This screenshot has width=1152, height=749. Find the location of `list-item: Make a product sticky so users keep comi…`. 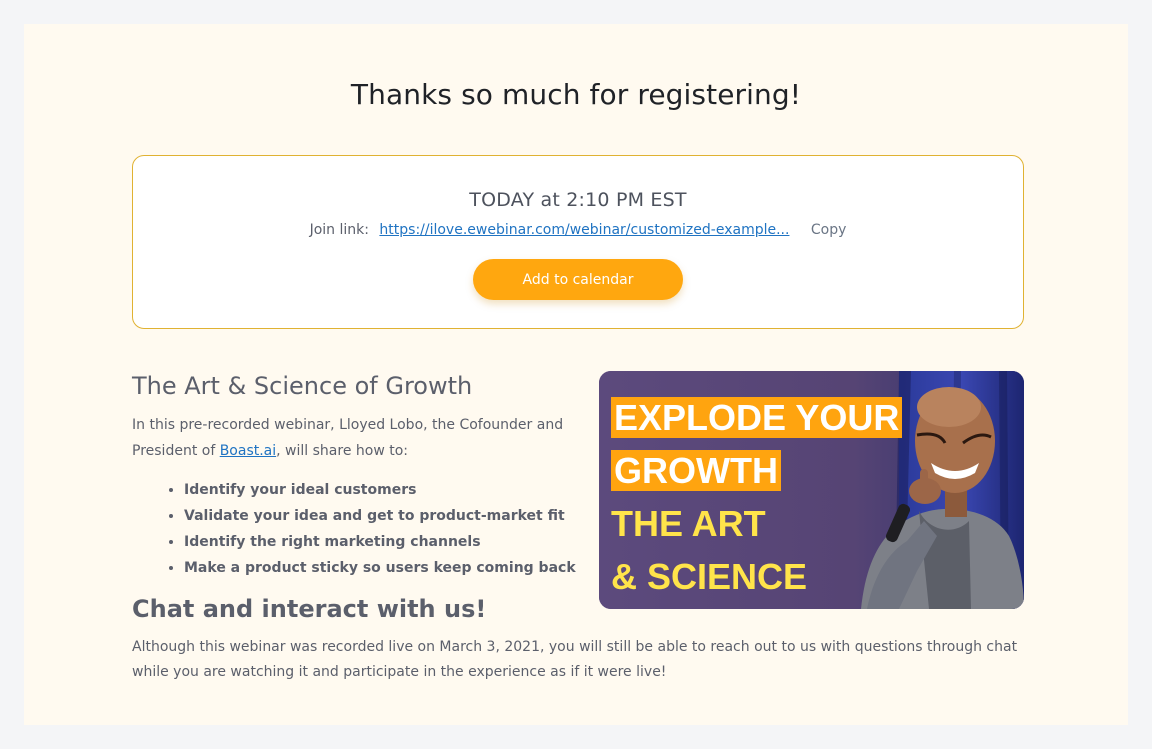

list-item: Make a product sticky so users keep comi… is located at coordinates (380, 568).